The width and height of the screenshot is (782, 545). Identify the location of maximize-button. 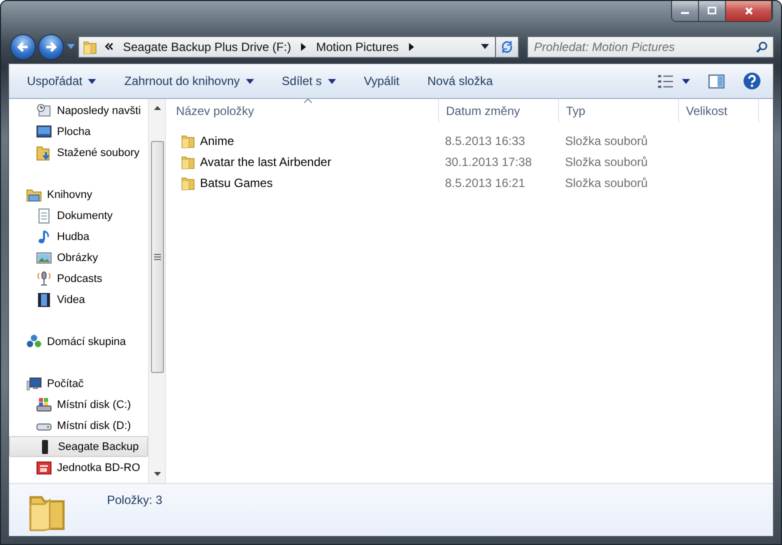
(712, 11).